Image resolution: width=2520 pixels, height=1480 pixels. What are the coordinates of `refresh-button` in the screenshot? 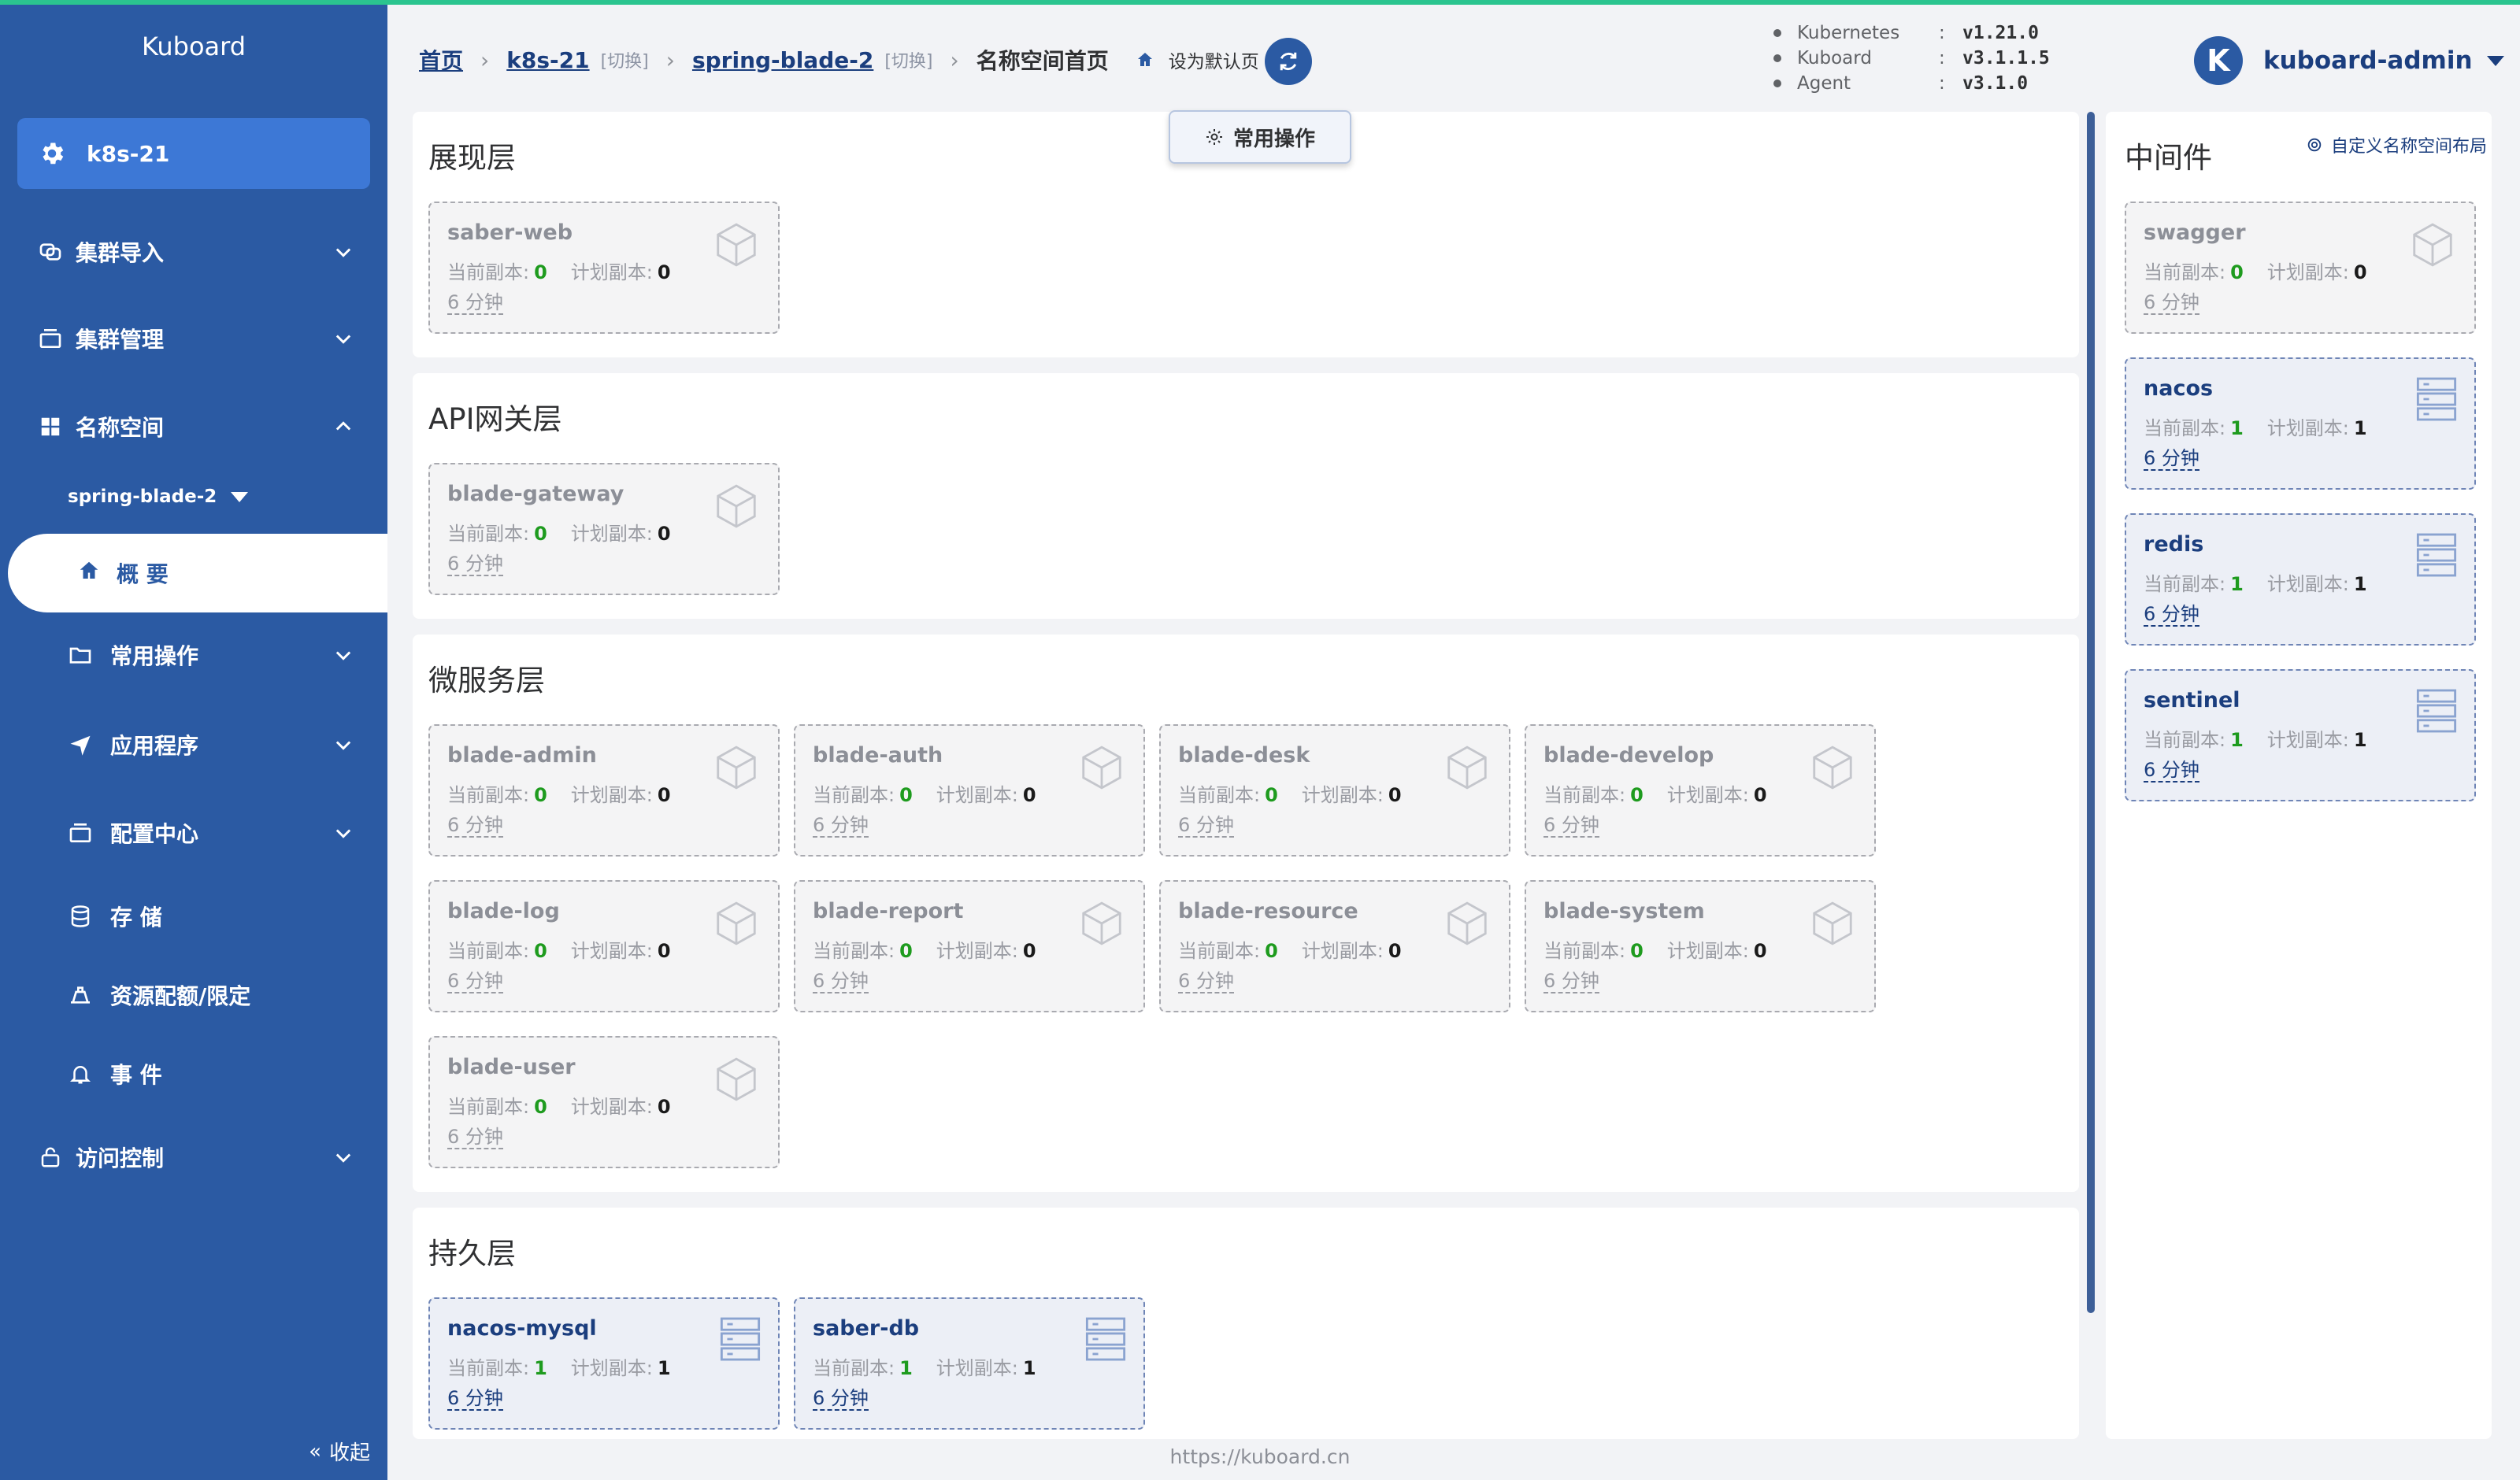 It's located at (1288, 61).